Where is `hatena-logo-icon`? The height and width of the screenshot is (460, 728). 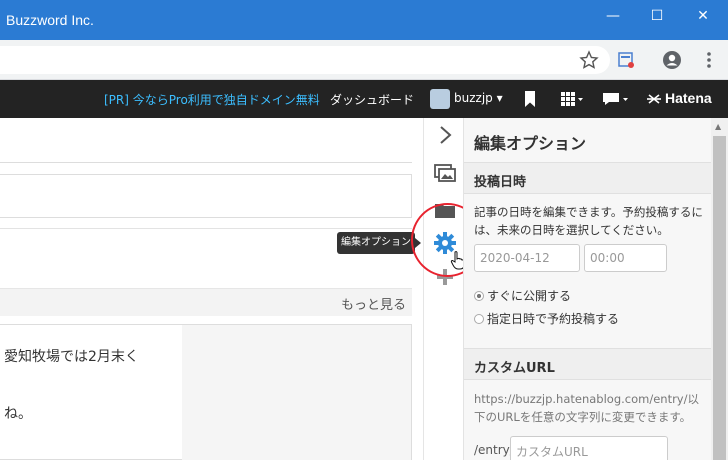
hatena-logo-icon is located at coordinates (654, 99).